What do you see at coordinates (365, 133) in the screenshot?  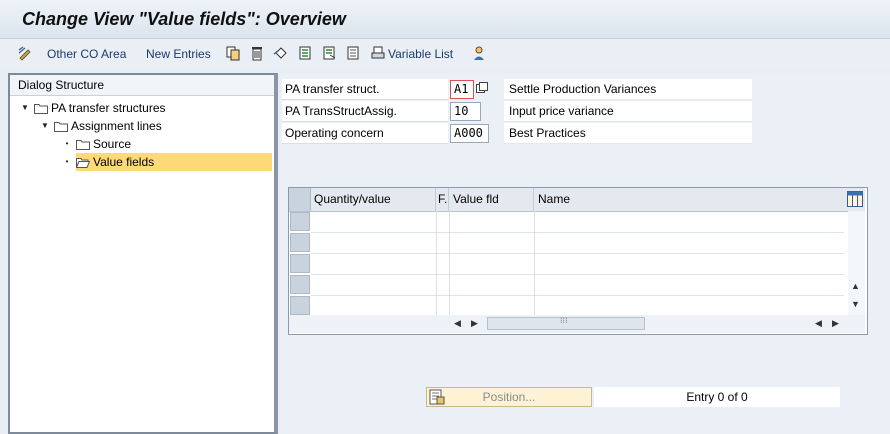 I see `operating-concern-label: Operating concern` at bounding box center [365, 133].